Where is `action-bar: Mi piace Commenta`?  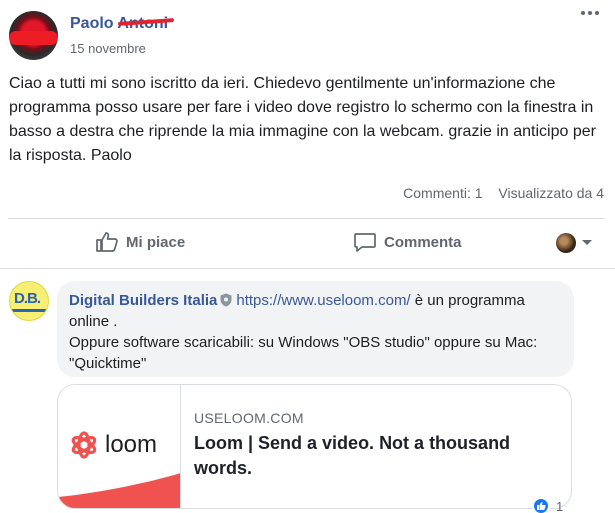 action-bar: Mi piace Commenta is located at coordinates (307, 243).